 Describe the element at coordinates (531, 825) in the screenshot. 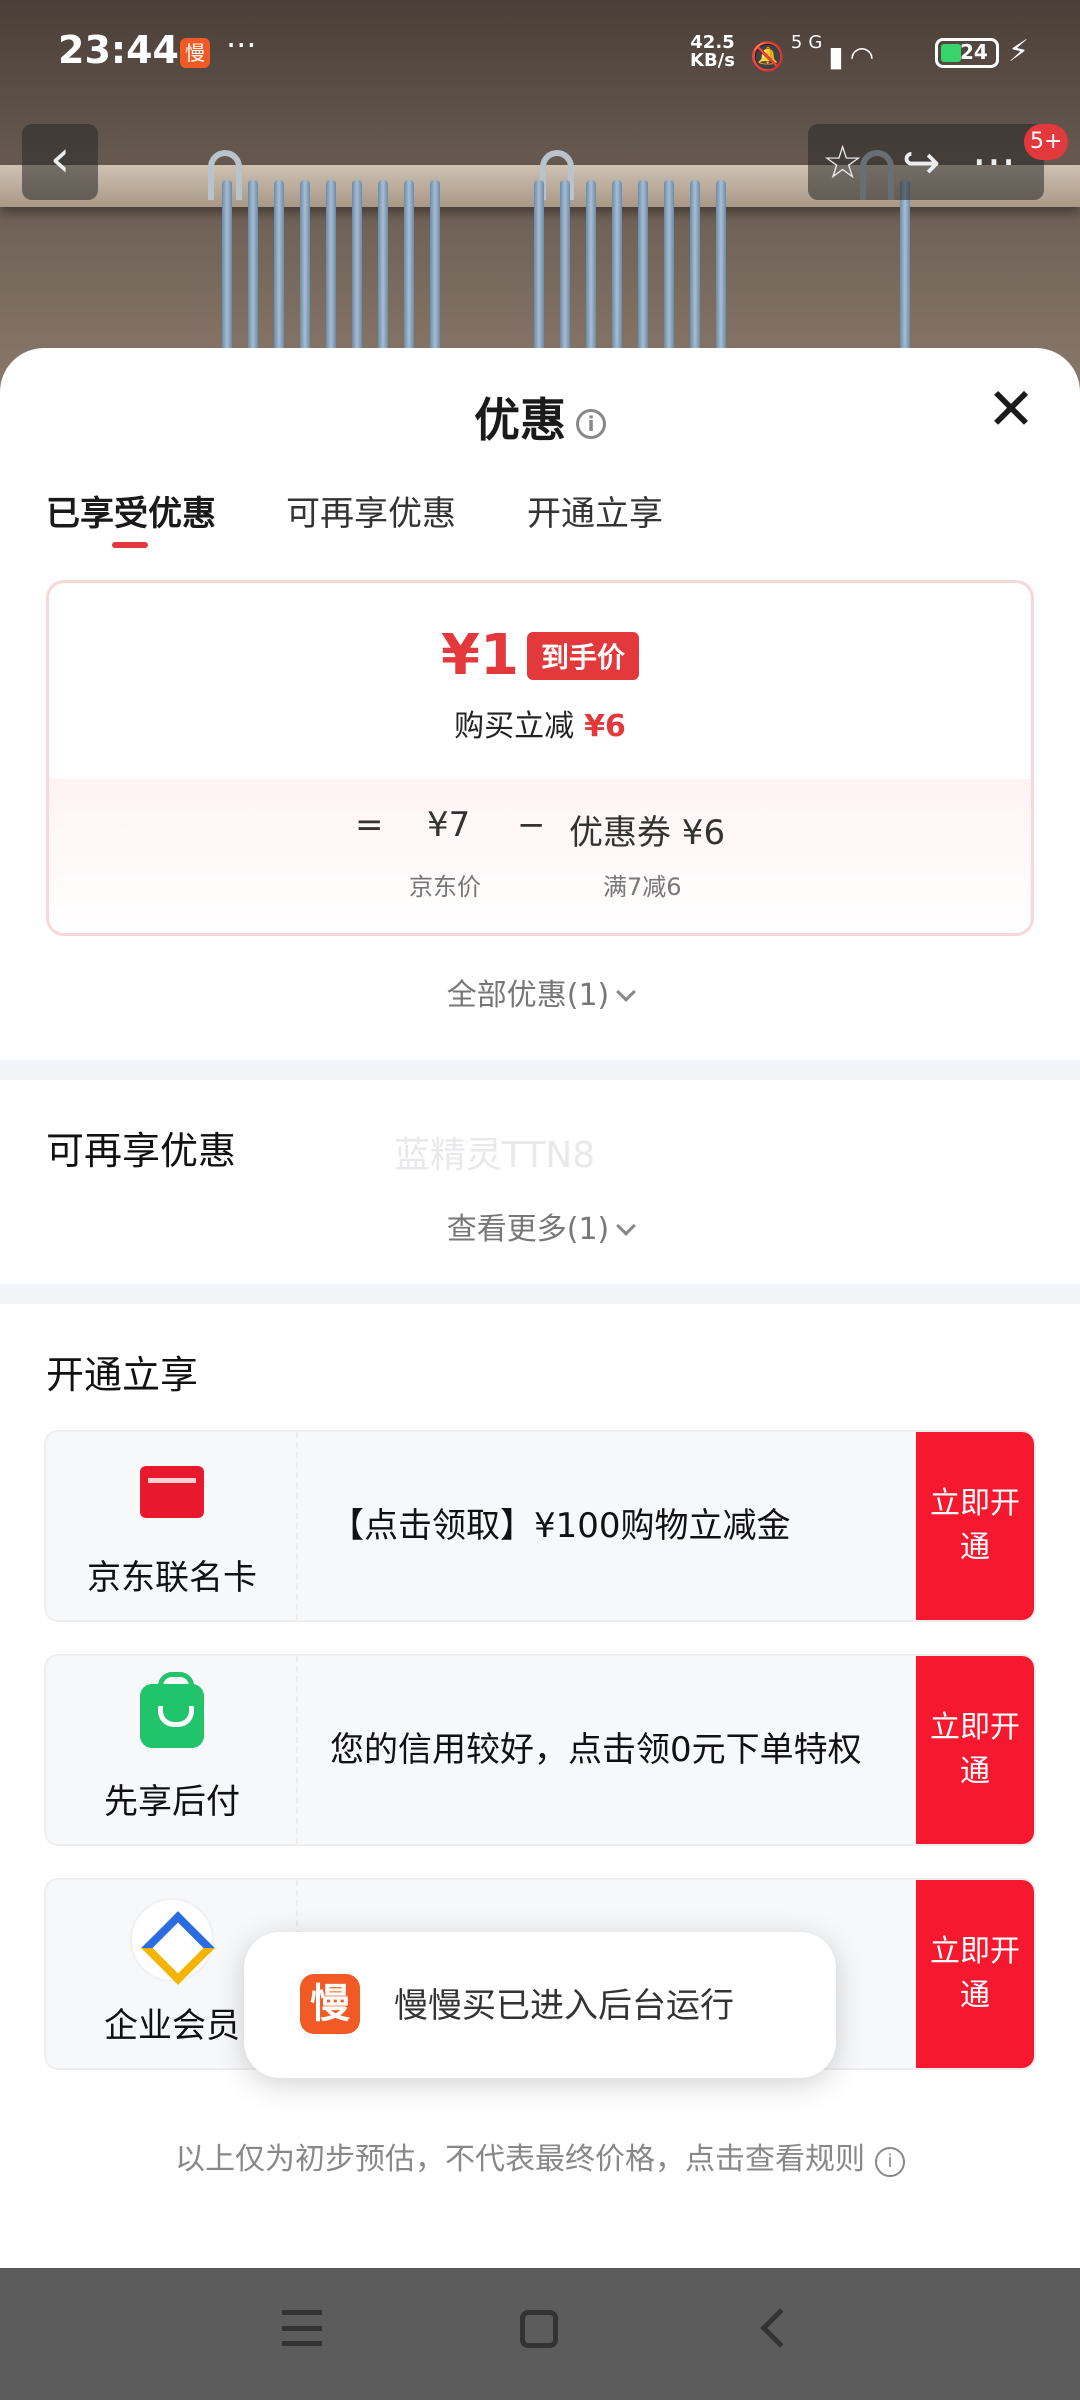

I see `minus-sign: −` at that location.